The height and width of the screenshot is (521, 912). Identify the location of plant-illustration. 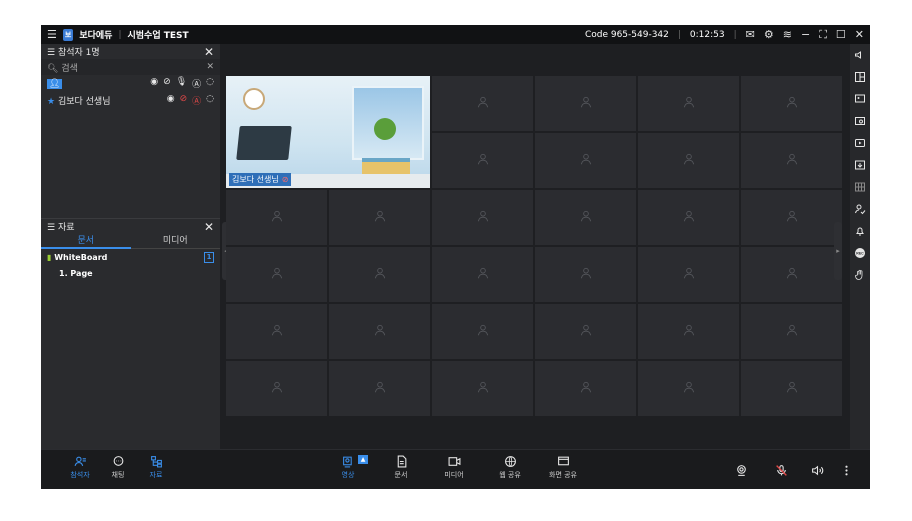
(385, 129).